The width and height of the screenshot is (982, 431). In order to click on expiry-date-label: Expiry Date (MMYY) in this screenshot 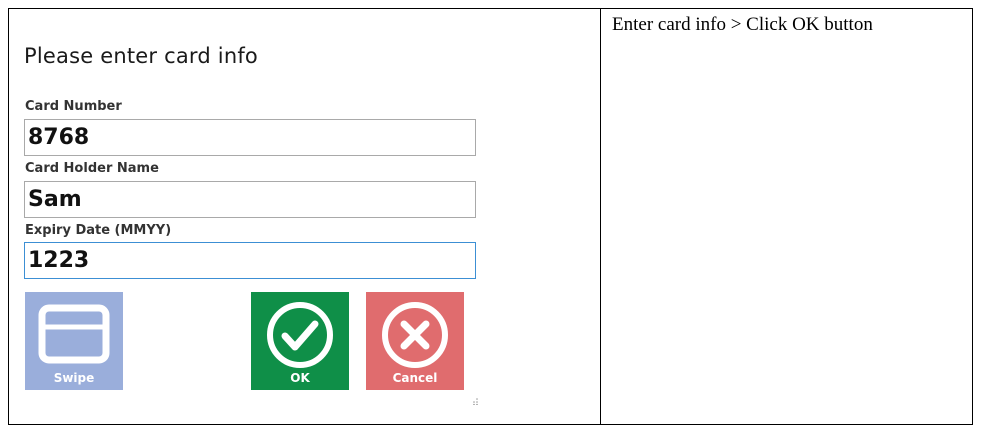, I will do `click(98, 230)`.